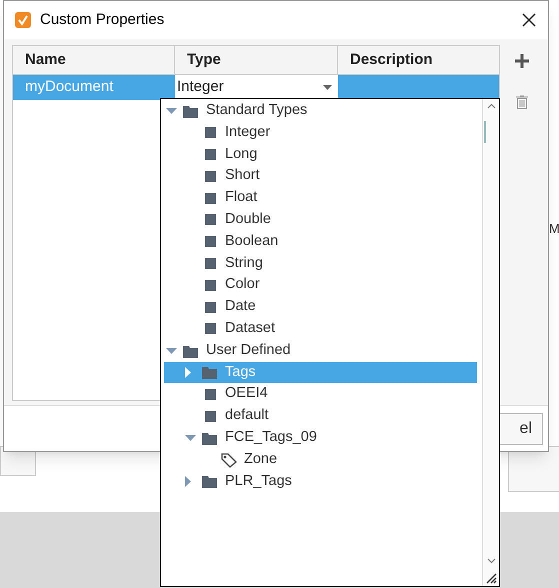 This screenshot has height=588, width=559. Describe the element at coordinates (320, 133) in the screenshot. I see `tree-item: Integer` at that location.